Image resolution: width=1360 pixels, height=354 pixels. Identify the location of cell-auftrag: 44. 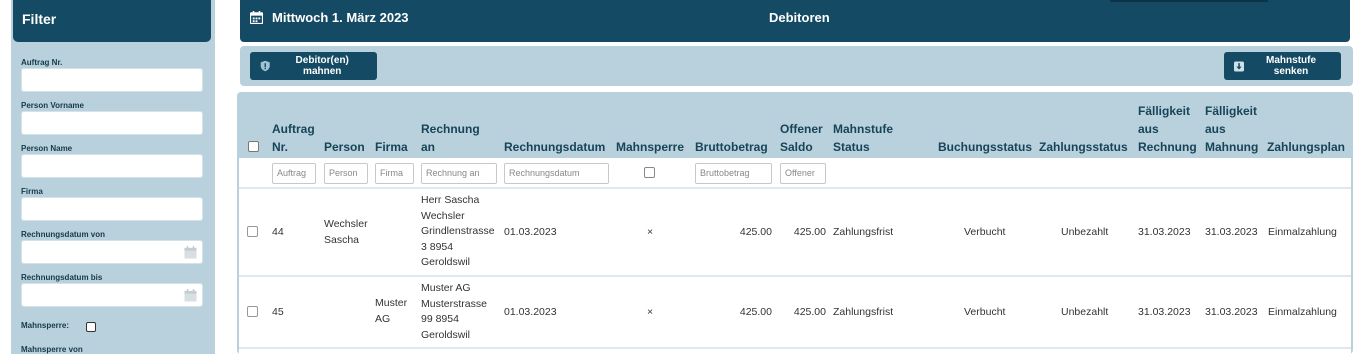
(278, 232).